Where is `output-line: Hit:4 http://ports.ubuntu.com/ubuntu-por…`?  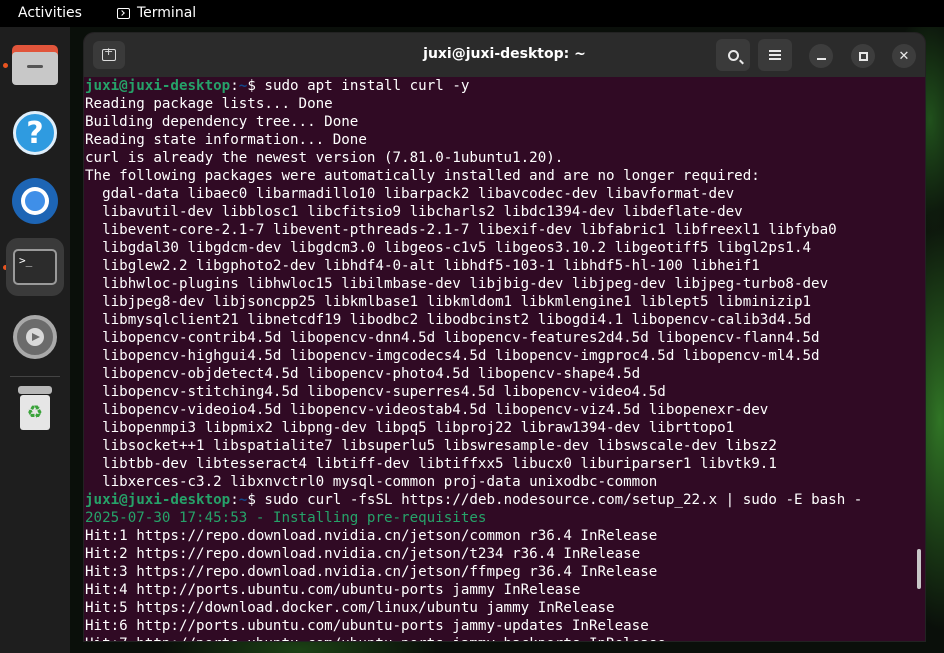 output-line: Hit:4 http://ports.ubuntu.com/ubuntu-por… is located at coordinates (333, 590).